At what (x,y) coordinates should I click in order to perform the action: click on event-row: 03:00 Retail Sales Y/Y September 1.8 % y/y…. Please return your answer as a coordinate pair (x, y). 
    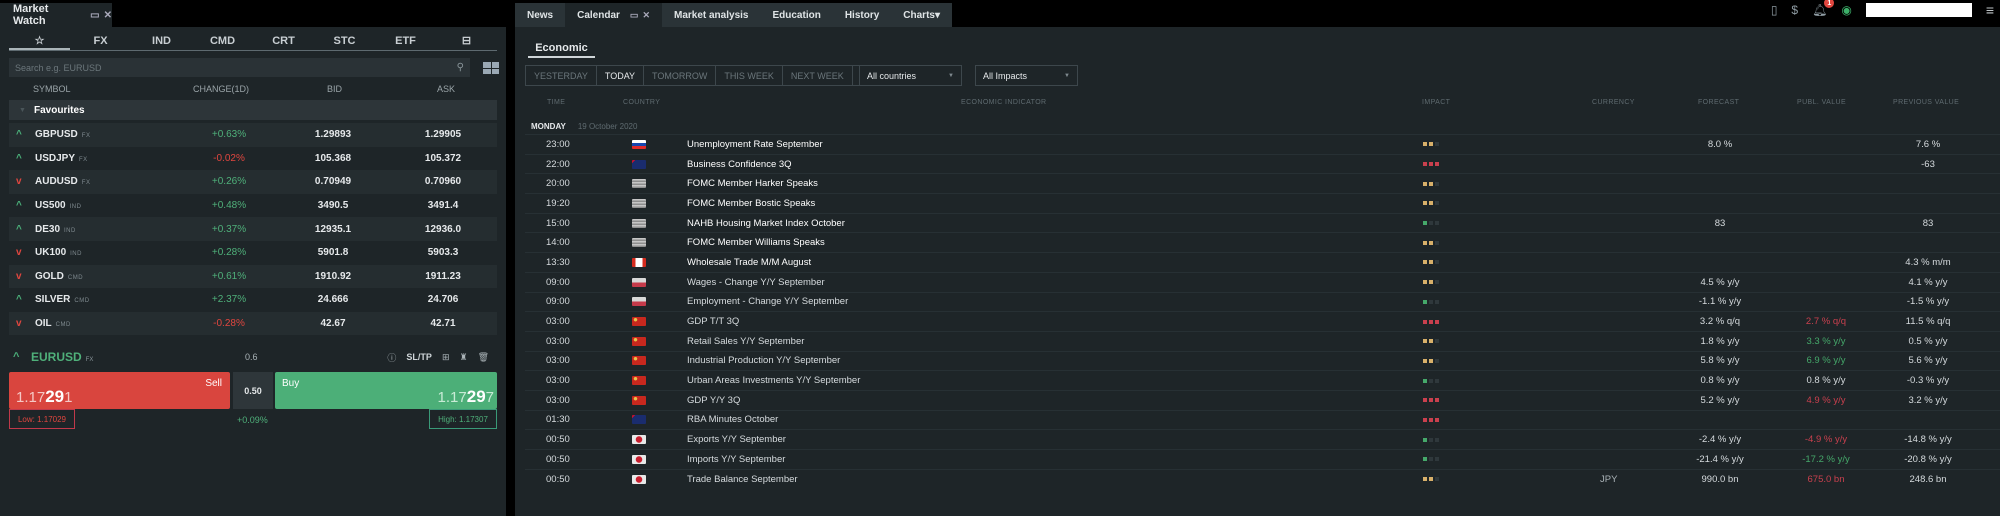
    Looking at the image, I should click on (1262, 340).